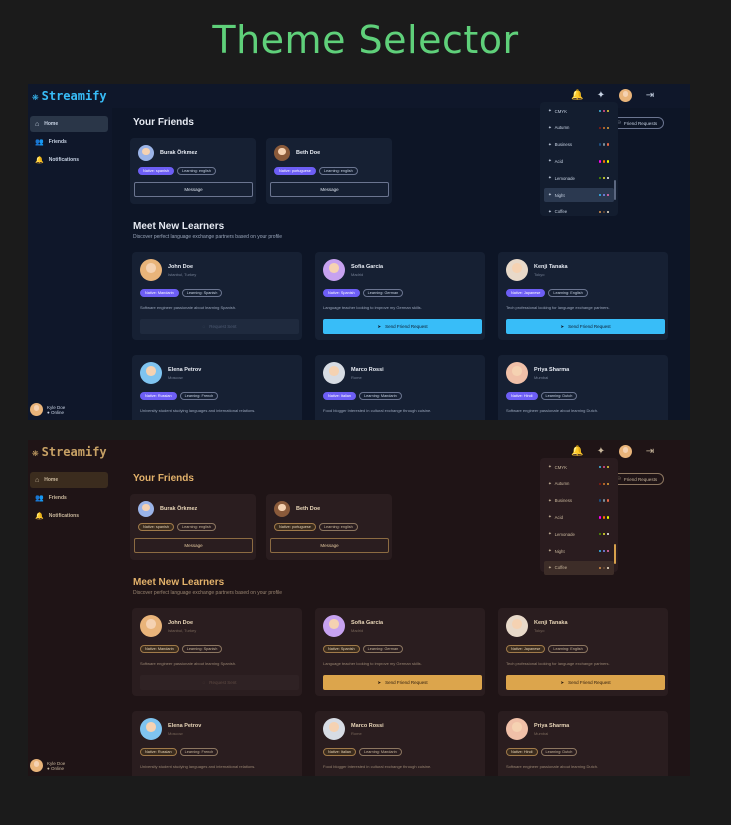 This screenshot has width=731, height=825. What do you see at coordinates (282, 153) in the screenshot?
I see `friend-avatar` at bounding box center [282, 153].